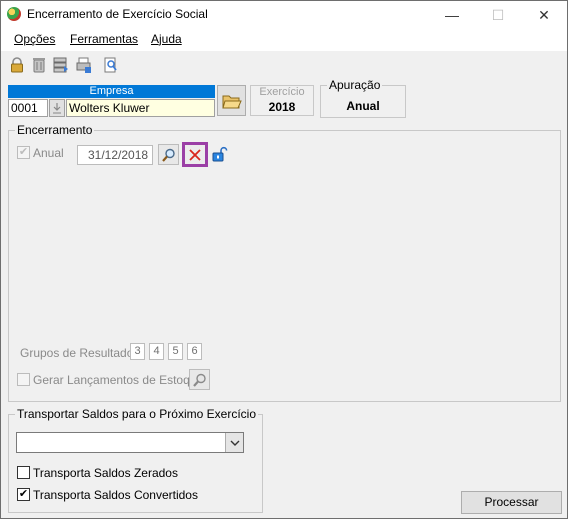  Describe the element at coordinates (14, 14) in the screenshot. I see `app-icon` at that location.